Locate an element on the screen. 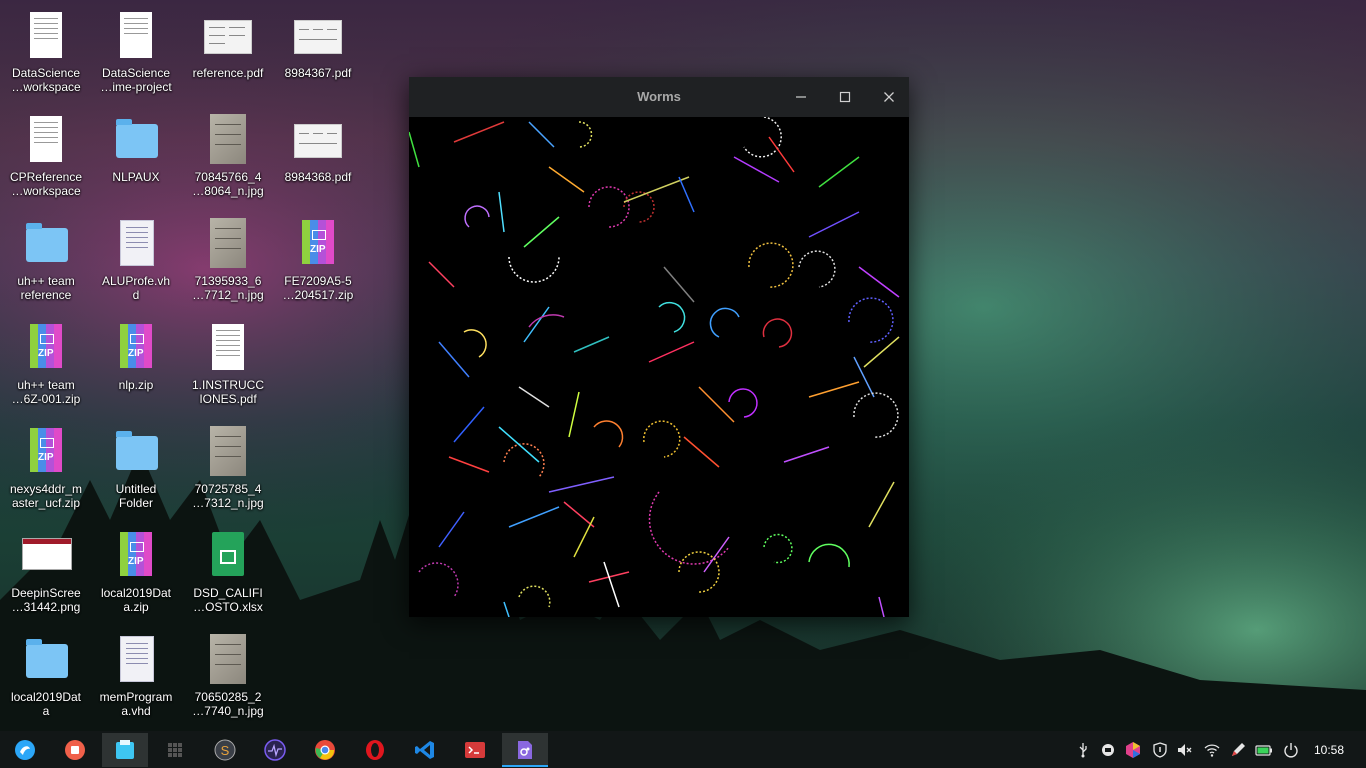 This screenshot has width=1366, height=768. power-icon is located at coordinates (1291, 750).